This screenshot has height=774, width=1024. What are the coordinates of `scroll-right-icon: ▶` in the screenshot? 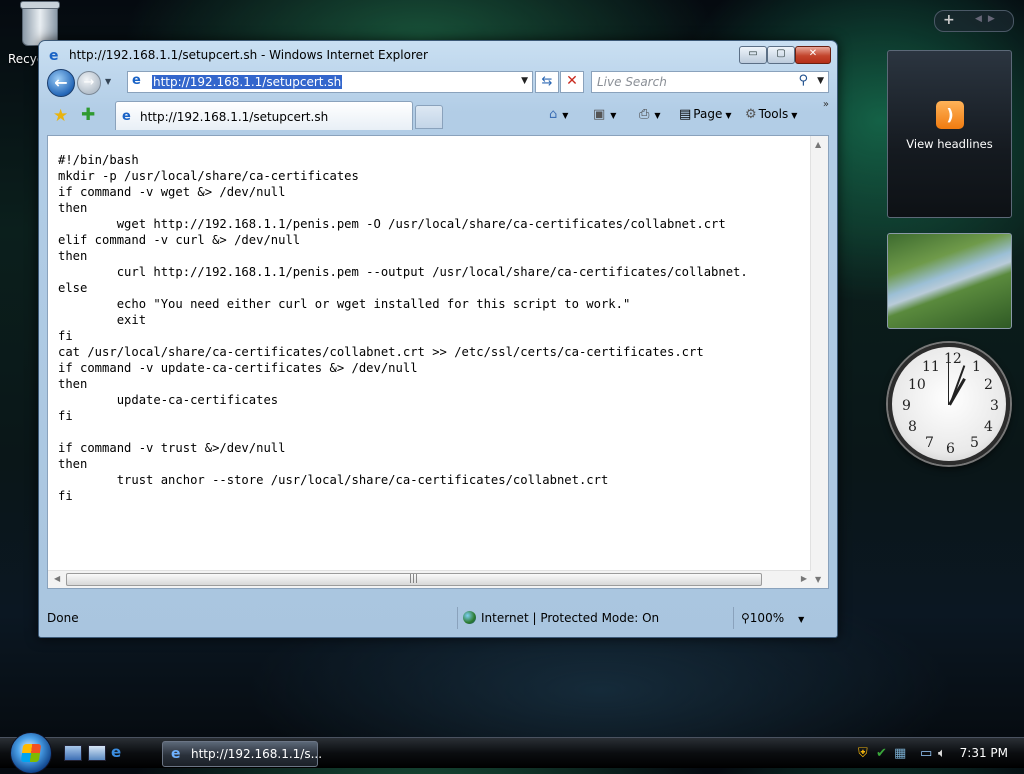 It's located at (804, 578).